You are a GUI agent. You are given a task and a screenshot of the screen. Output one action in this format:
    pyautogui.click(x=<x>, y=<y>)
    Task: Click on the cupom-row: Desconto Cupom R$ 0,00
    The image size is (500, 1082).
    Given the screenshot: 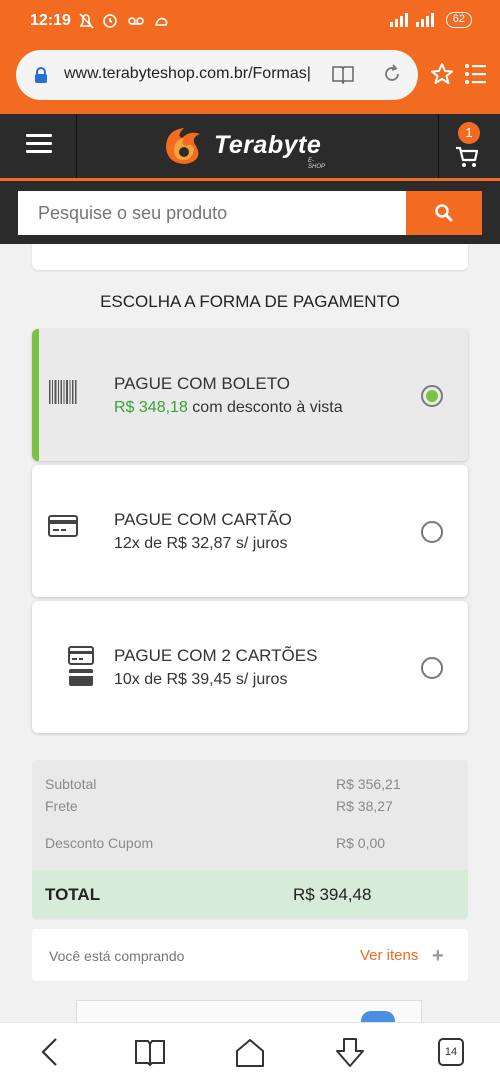 What is the action you would take?
    pyautogui.click(x=250, y=843)
    